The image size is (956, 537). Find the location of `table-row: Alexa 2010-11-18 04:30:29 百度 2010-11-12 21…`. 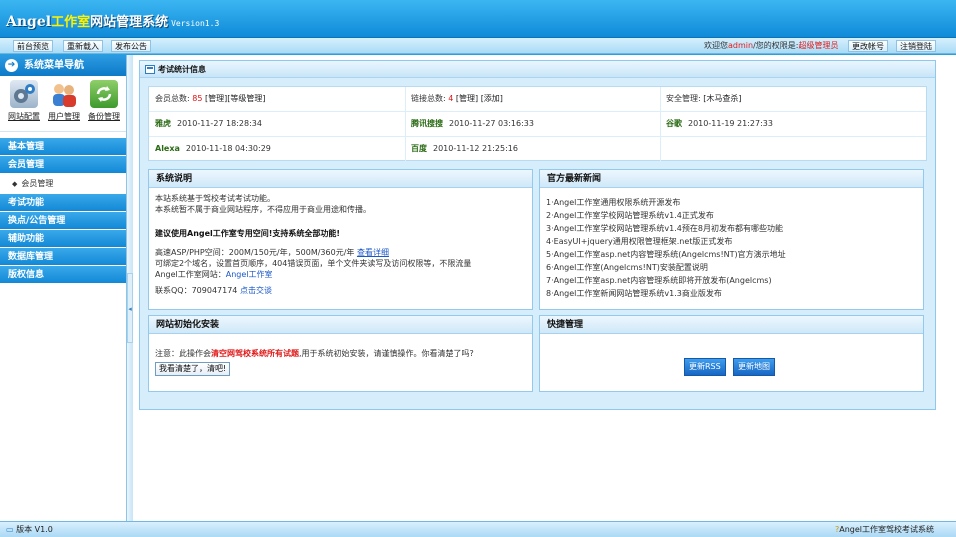

table-row: Alexa 2010-11-18 04:30:29 百度 2010-11-12 21… is located at coordinates (537, 149).